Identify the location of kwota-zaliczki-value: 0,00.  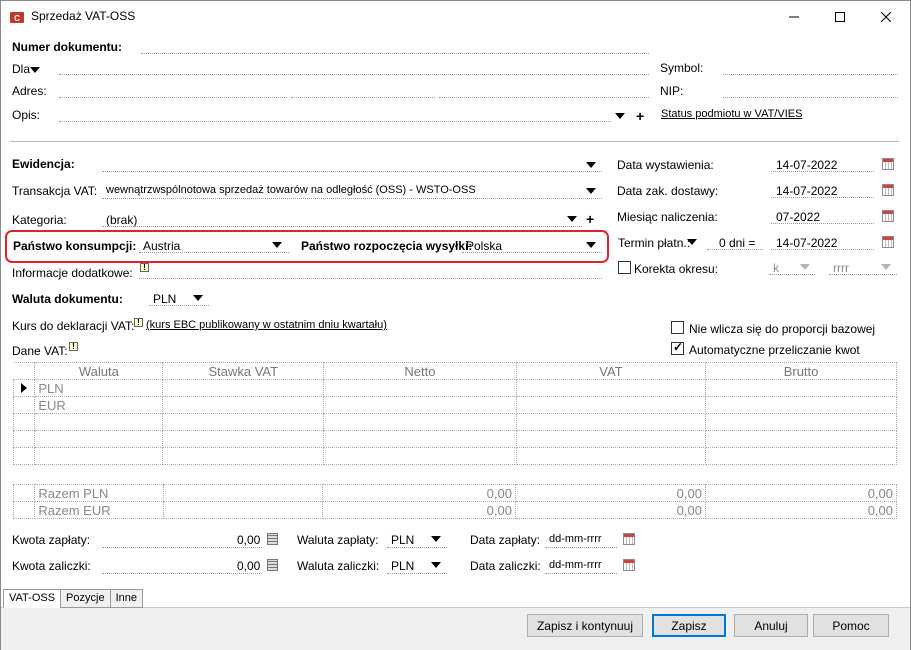
(248, 566).